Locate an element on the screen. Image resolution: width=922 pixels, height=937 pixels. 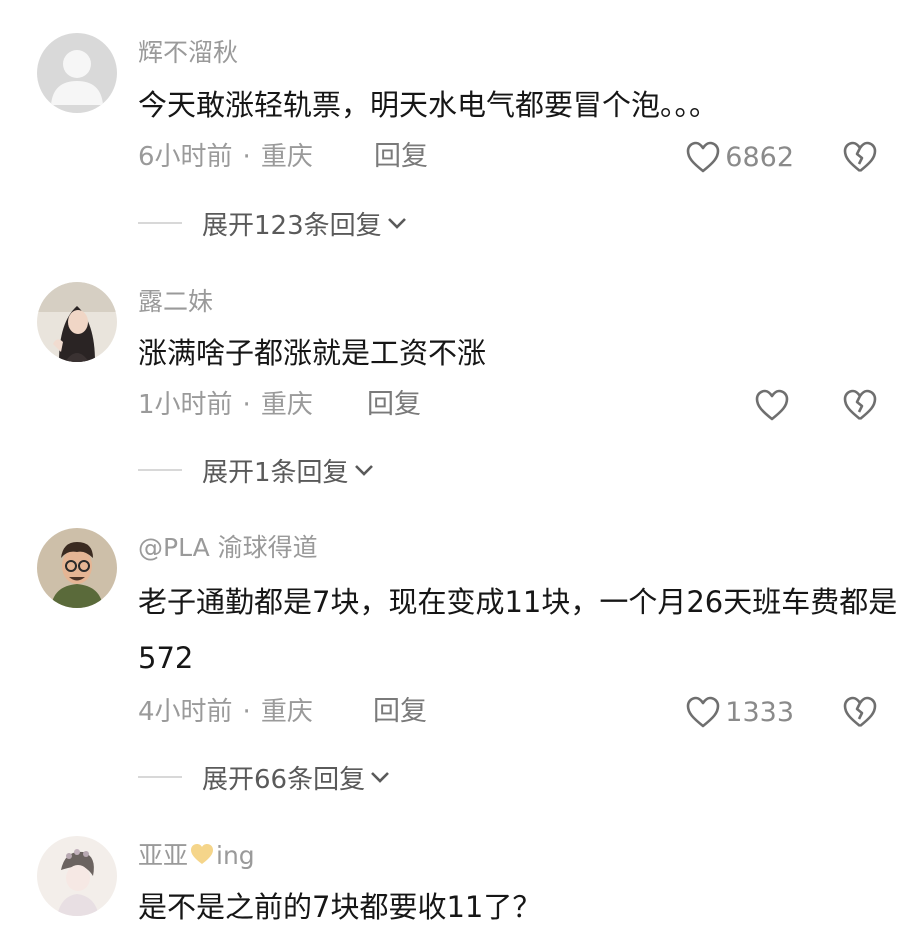
expand-replies-button: 展开66条回复 is located at coordinates (264, 777).